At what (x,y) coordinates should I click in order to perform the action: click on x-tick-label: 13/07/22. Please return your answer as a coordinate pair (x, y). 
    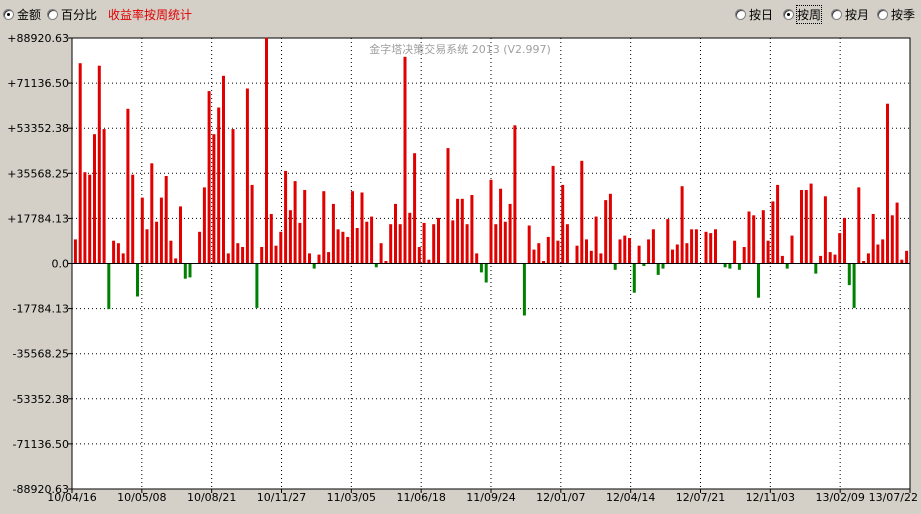
    Looking at the image, I should click on (893, 497).